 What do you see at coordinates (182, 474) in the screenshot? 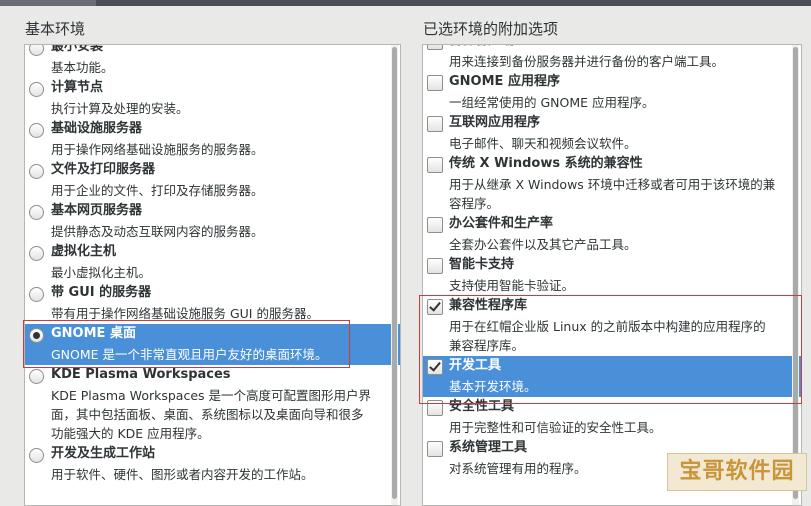
I see `environment-description: 用于软件、硬件、图形或者内容开发的工作站。` at bounding box center [182, 474].